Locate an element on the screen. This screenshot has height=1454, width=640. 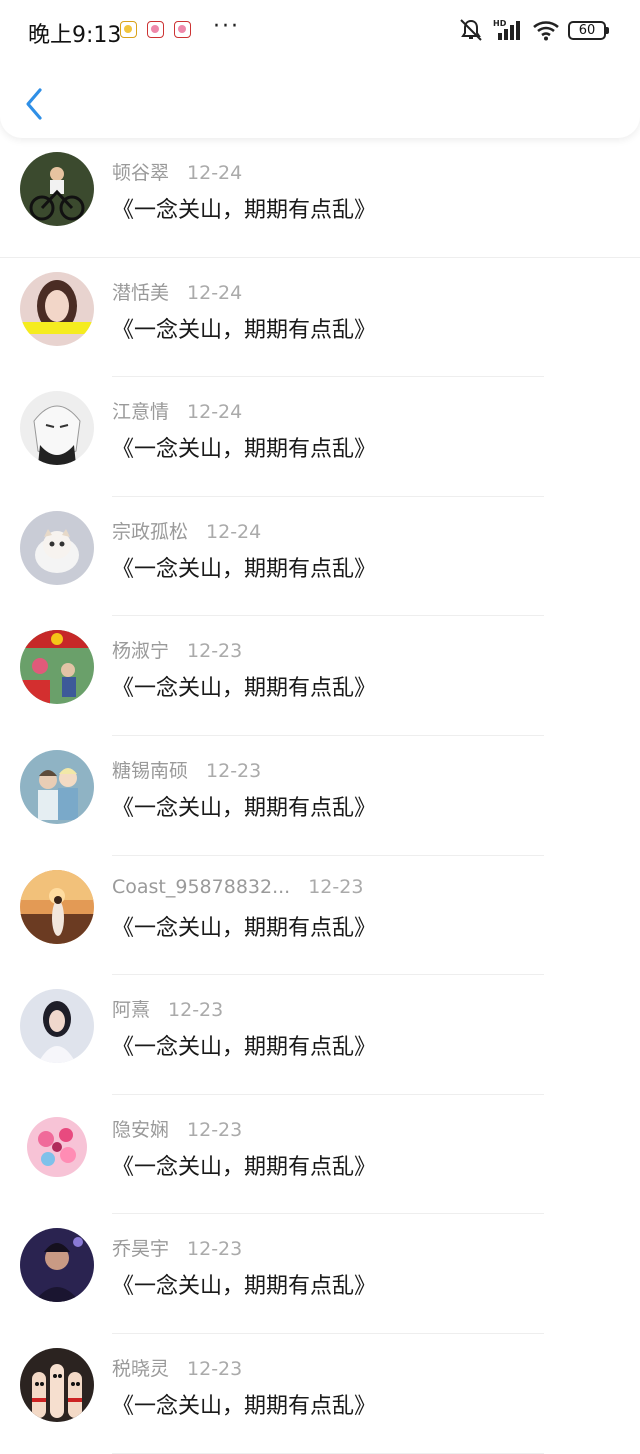
commenter-name: 阿熹 is located at coordinates (131, 1008).